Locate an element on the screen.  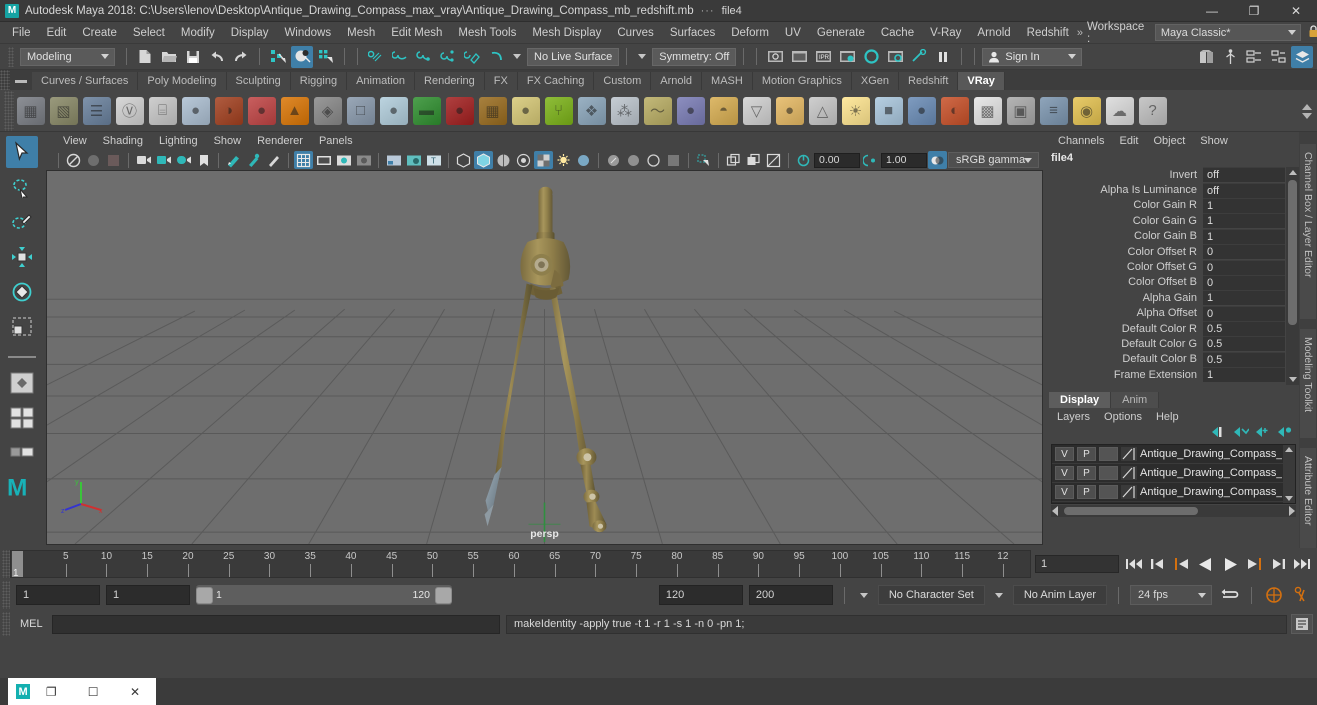
new-scene-button is located at coordinates (145, 57).